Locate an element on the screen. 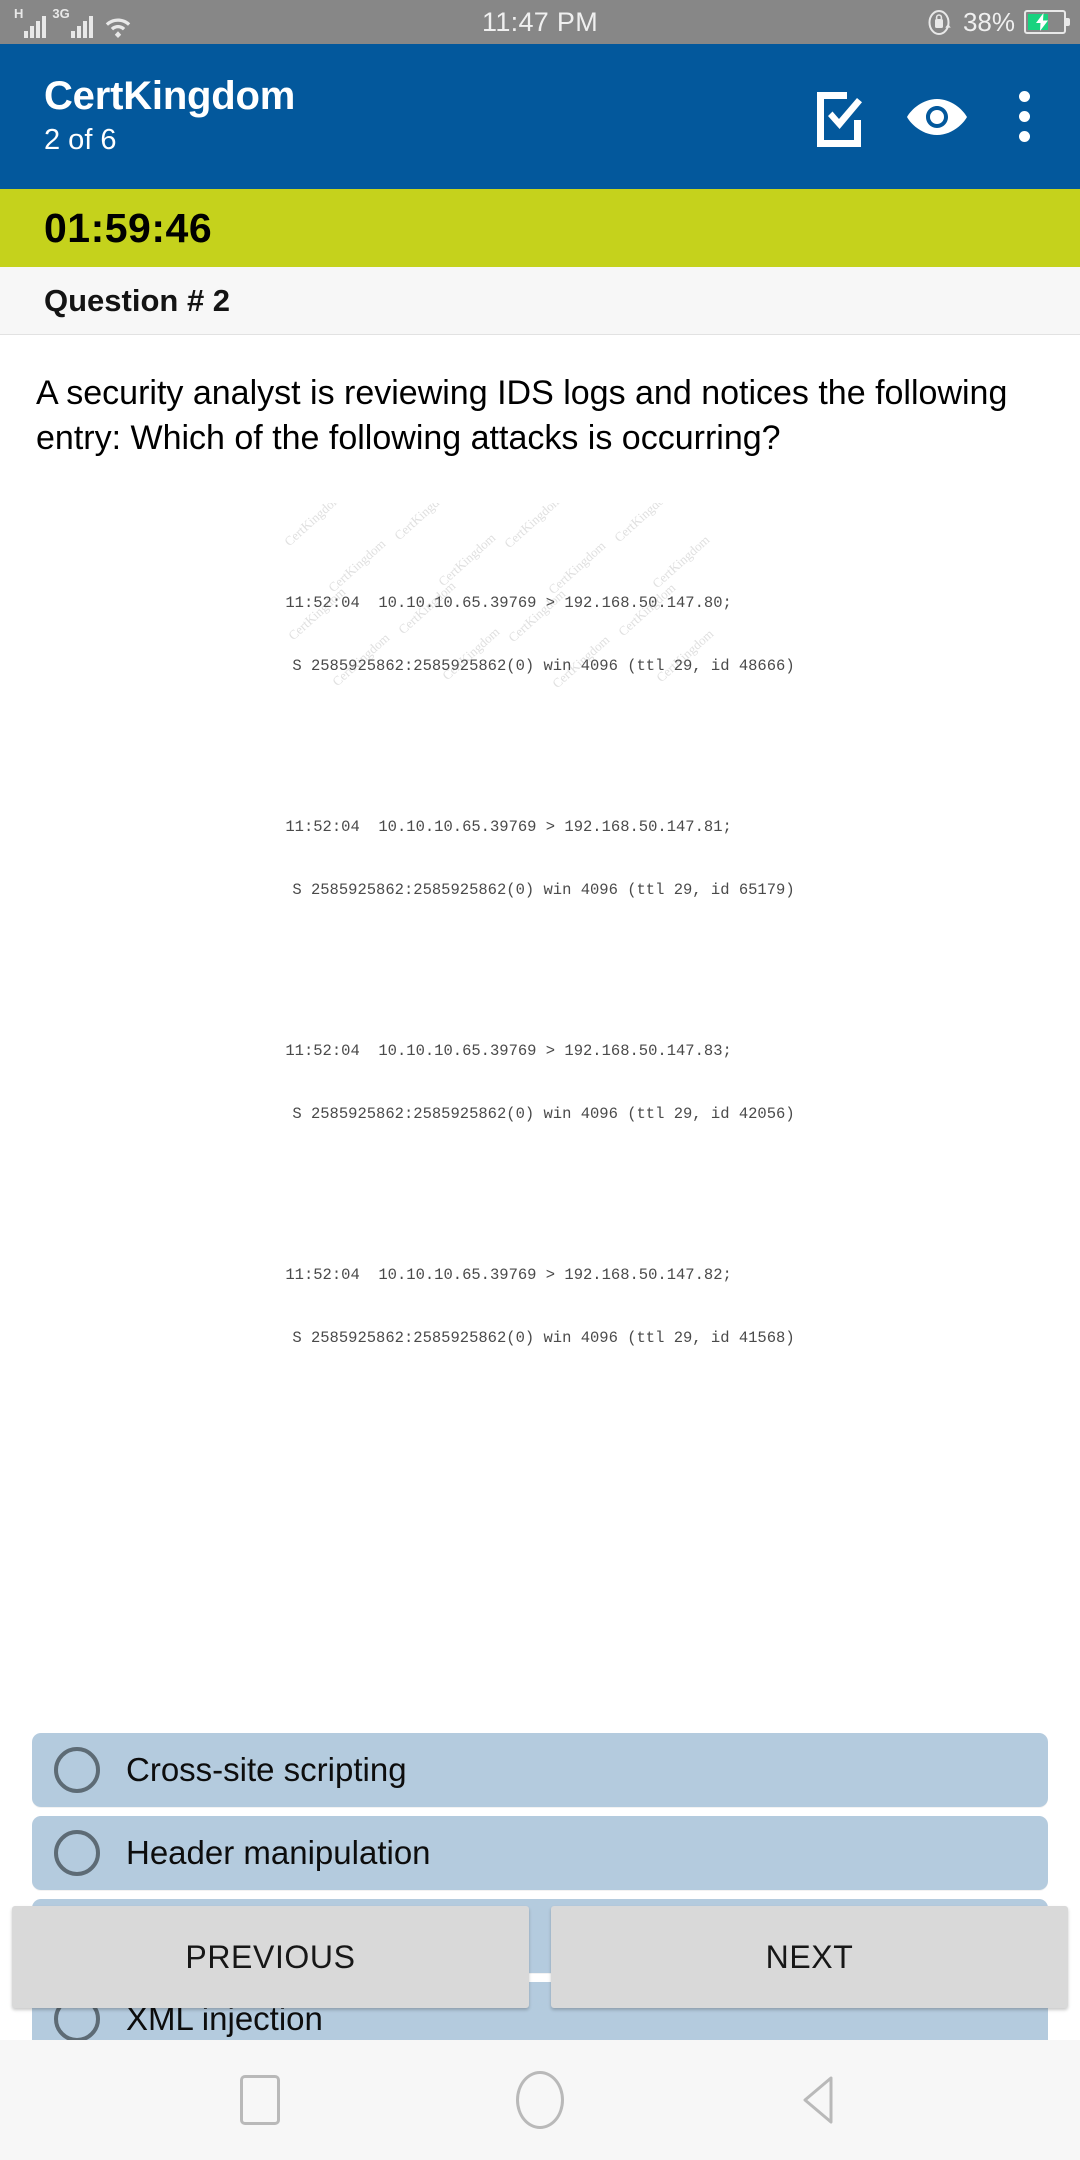 This screenshot has height=2160, width=1080. square-icon is located at coordinates (260, 2100).